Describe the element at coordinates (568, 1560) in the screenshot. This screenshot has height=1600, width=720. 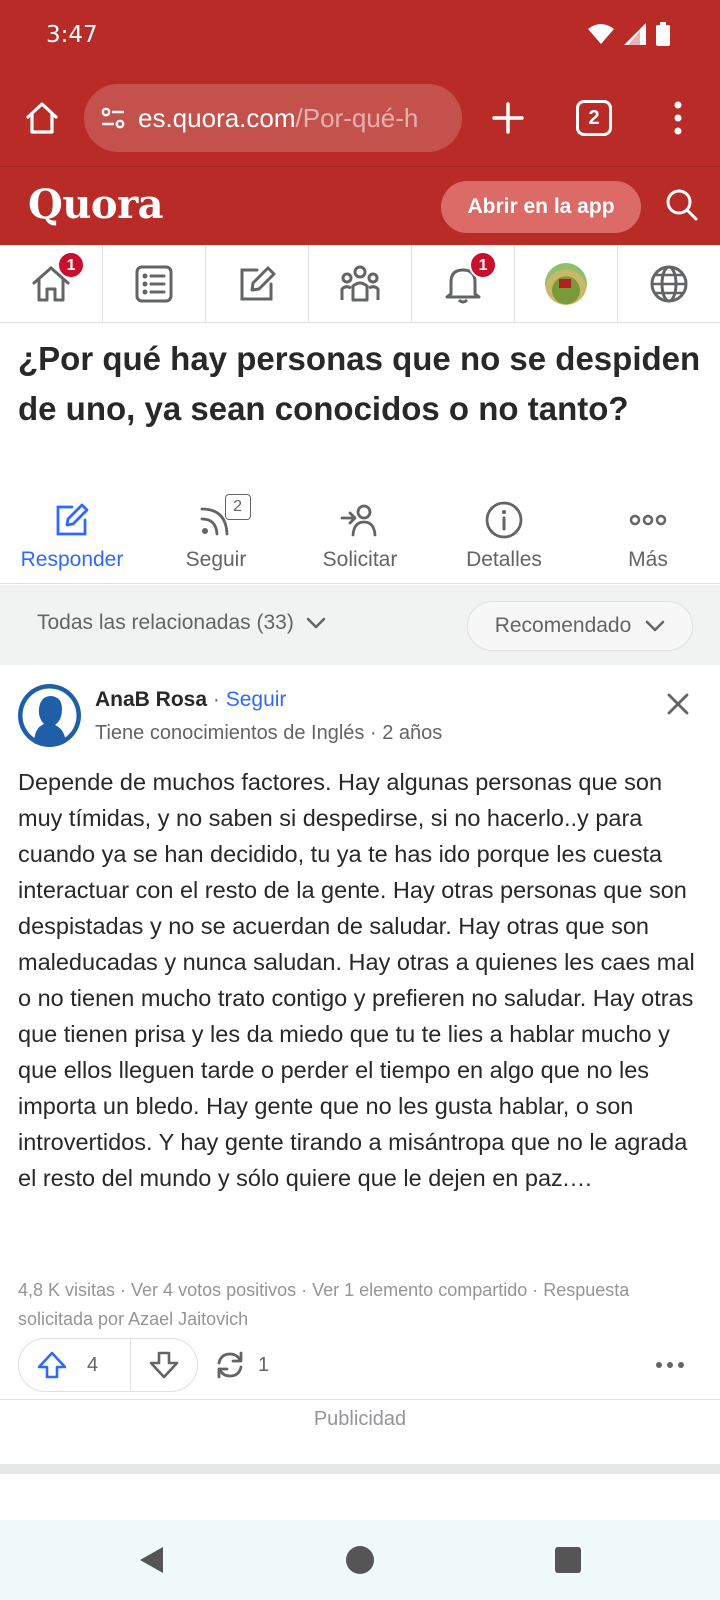
I see `recents-icon` at that location.